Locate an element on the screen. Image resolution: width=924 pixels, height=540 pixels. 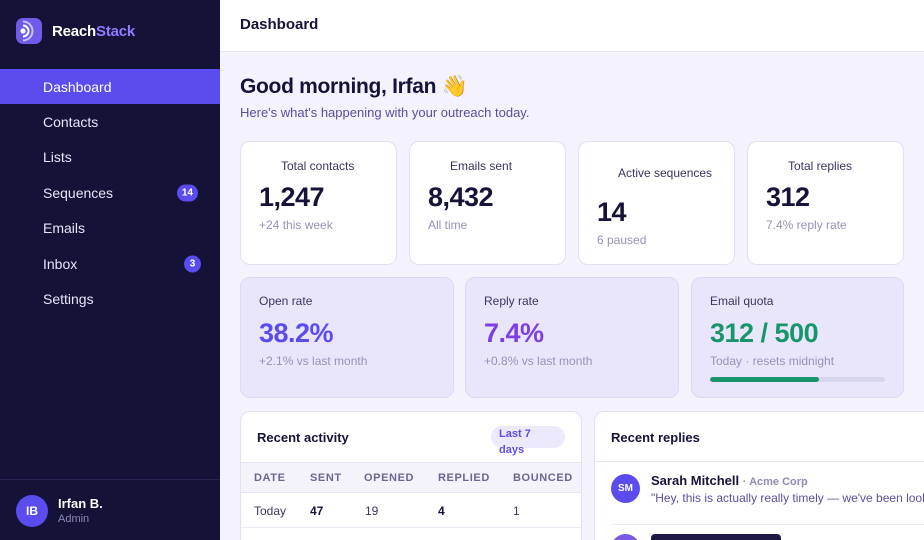
sidebar-item-lists: Lists is located at coordinates (110, 157).